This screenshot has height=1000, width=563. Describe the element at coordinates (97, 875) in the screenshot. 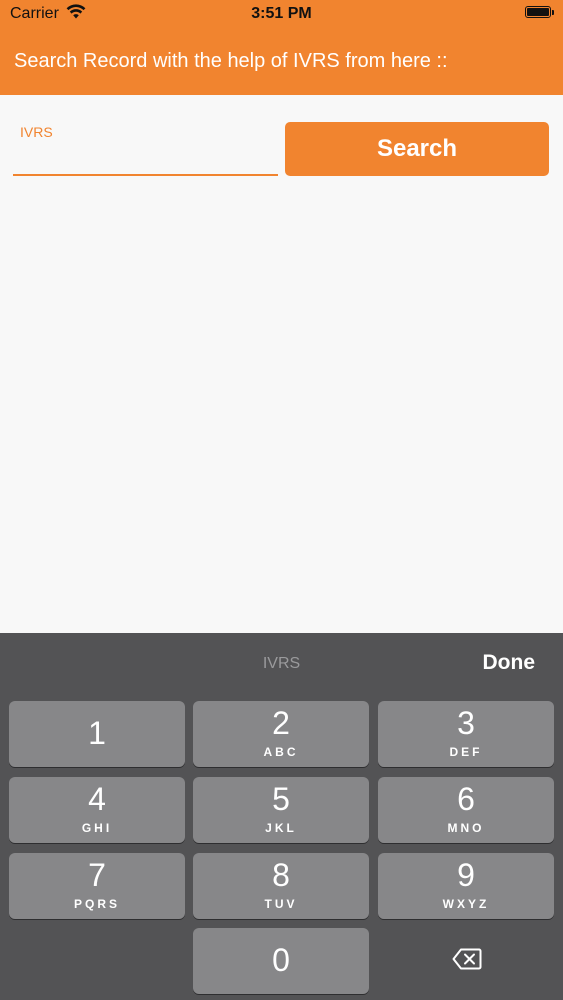

I see `key-digit: 7` at that location.